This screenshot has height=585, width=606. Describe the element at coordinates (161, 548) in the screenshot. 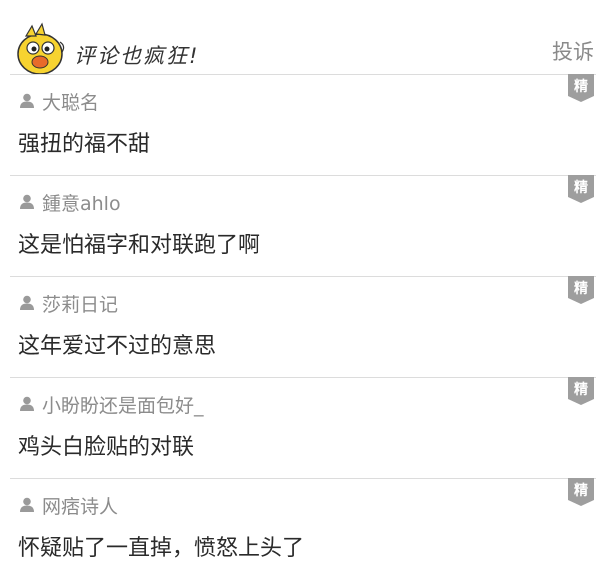

I see `comment-text: 怀疑贴了一直掉，愤怒上头了` at that location.